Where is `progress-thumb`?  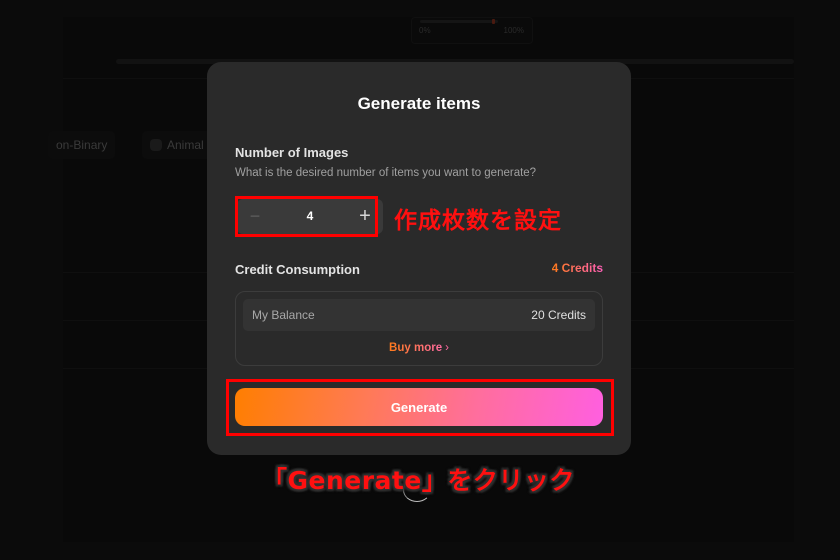 progress-thumb is located at coordinates (493, 21).